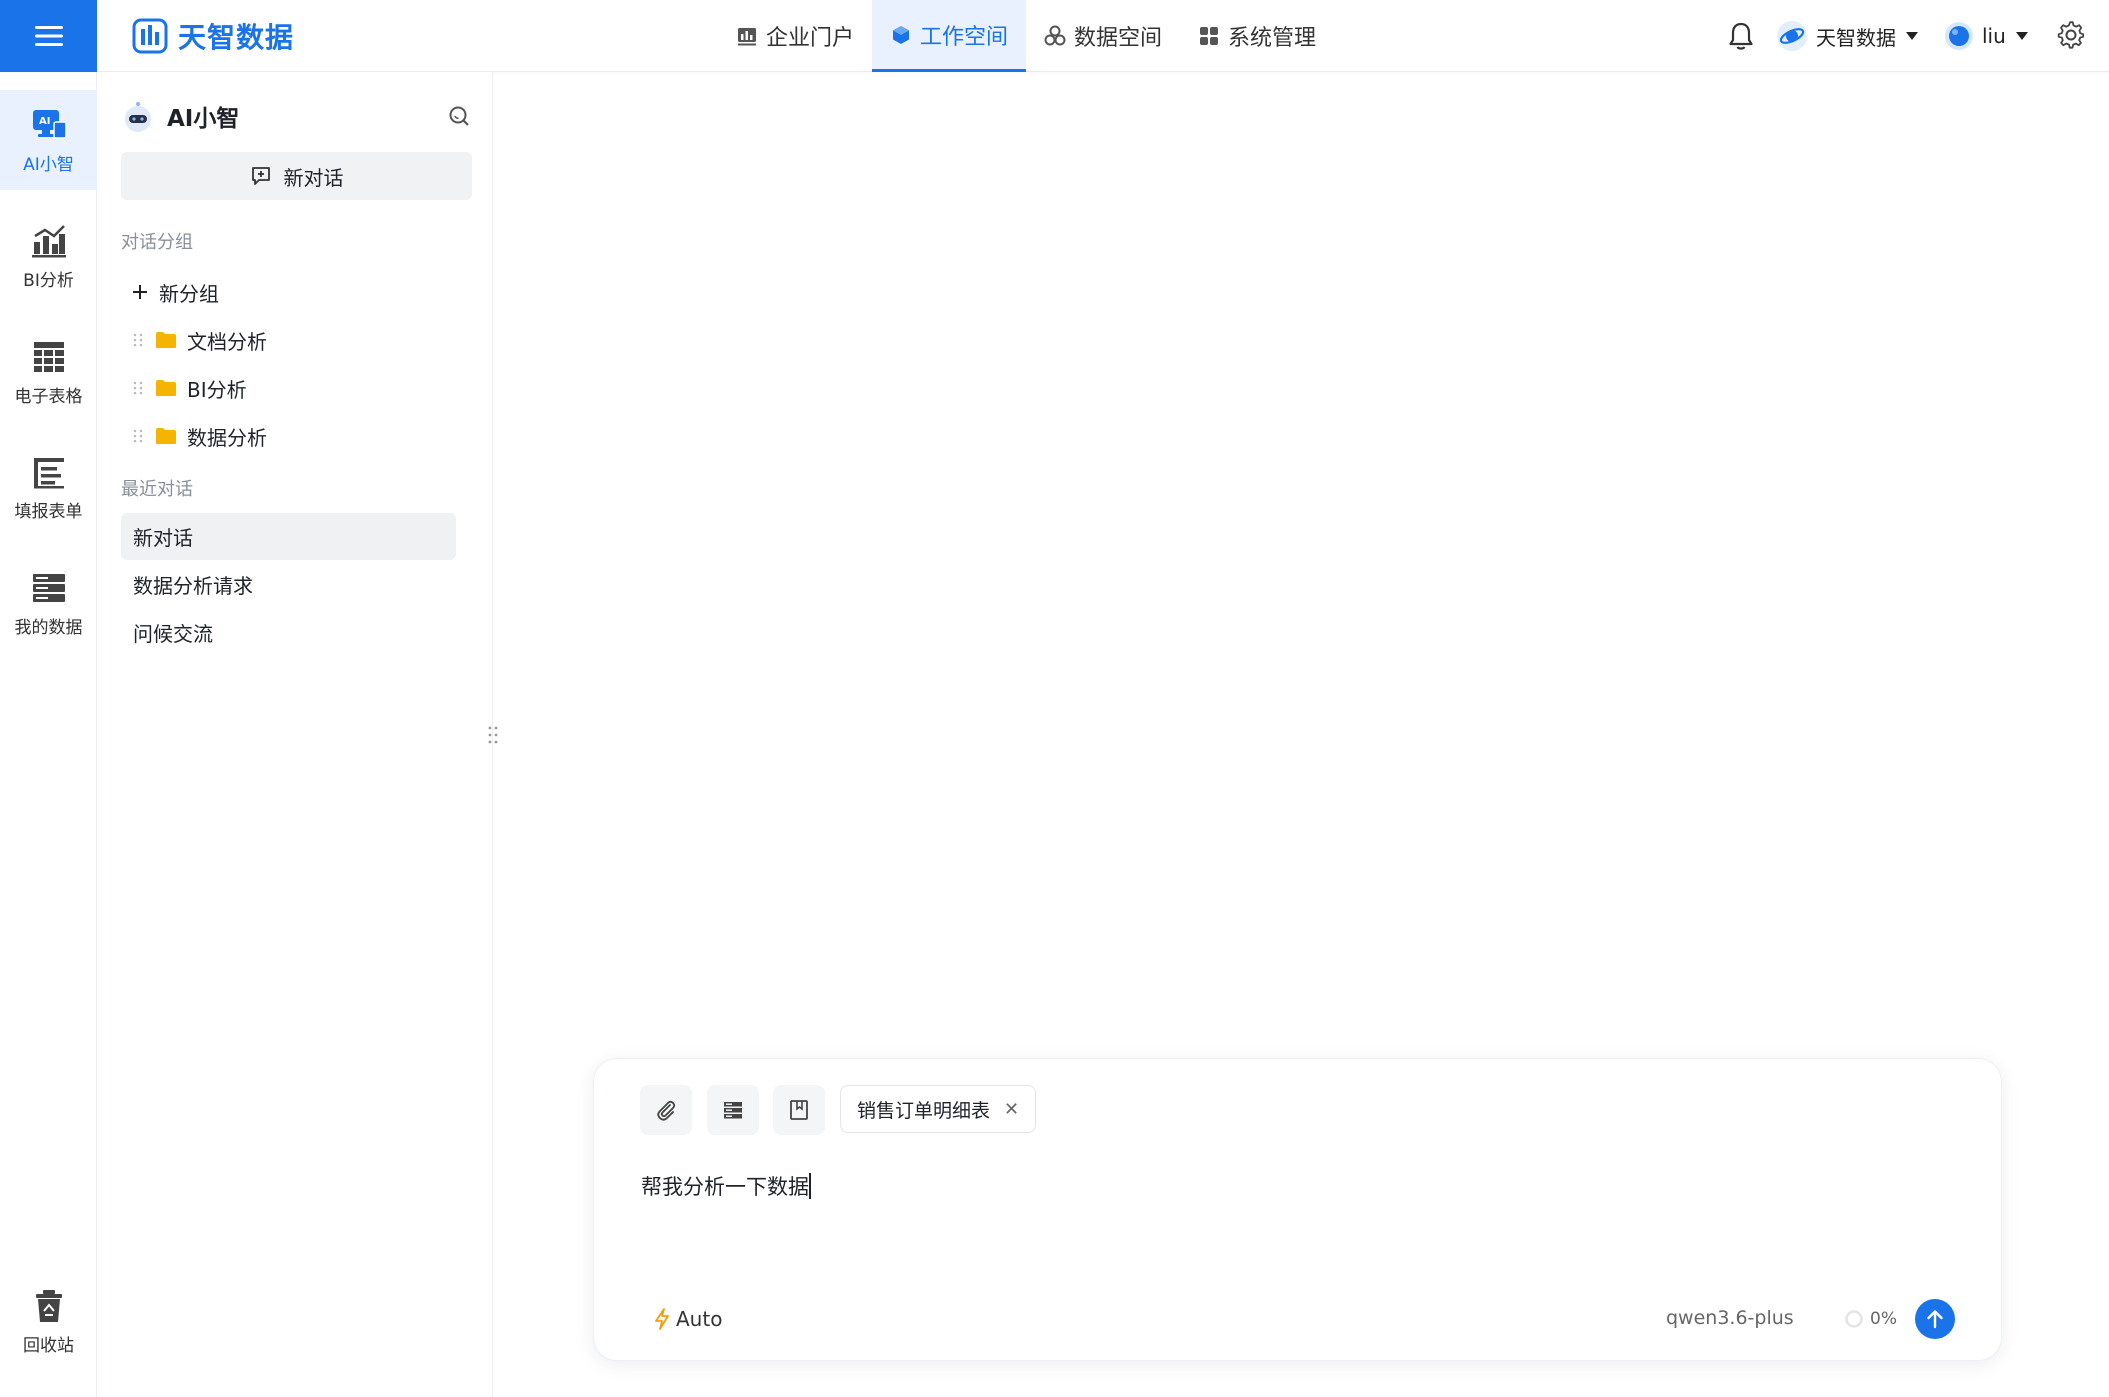  What do you see at coordinates (313, 177) in the screenshot?
I see `new-chat-label: 新对话` at bounding box center [313, 177].